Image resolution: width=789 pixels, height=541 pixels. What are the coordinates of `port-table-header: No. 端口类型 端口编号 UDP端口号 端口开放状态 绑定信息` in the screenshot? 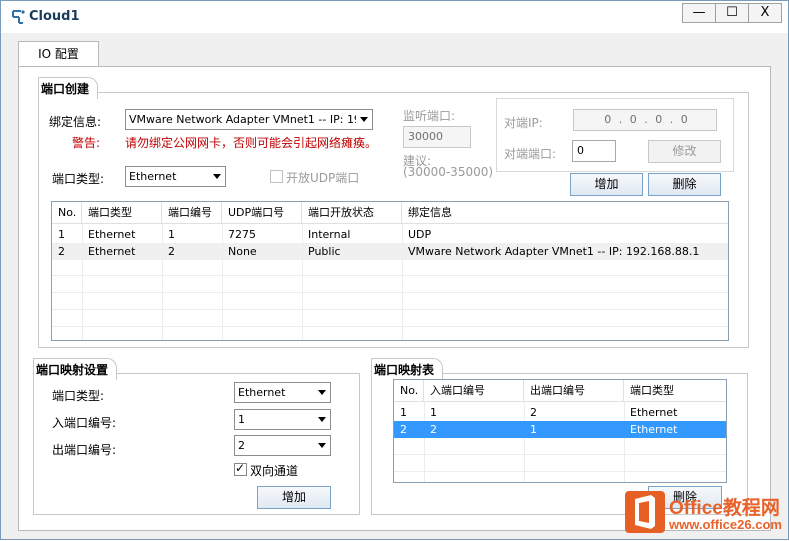 It's located at (390, 213).